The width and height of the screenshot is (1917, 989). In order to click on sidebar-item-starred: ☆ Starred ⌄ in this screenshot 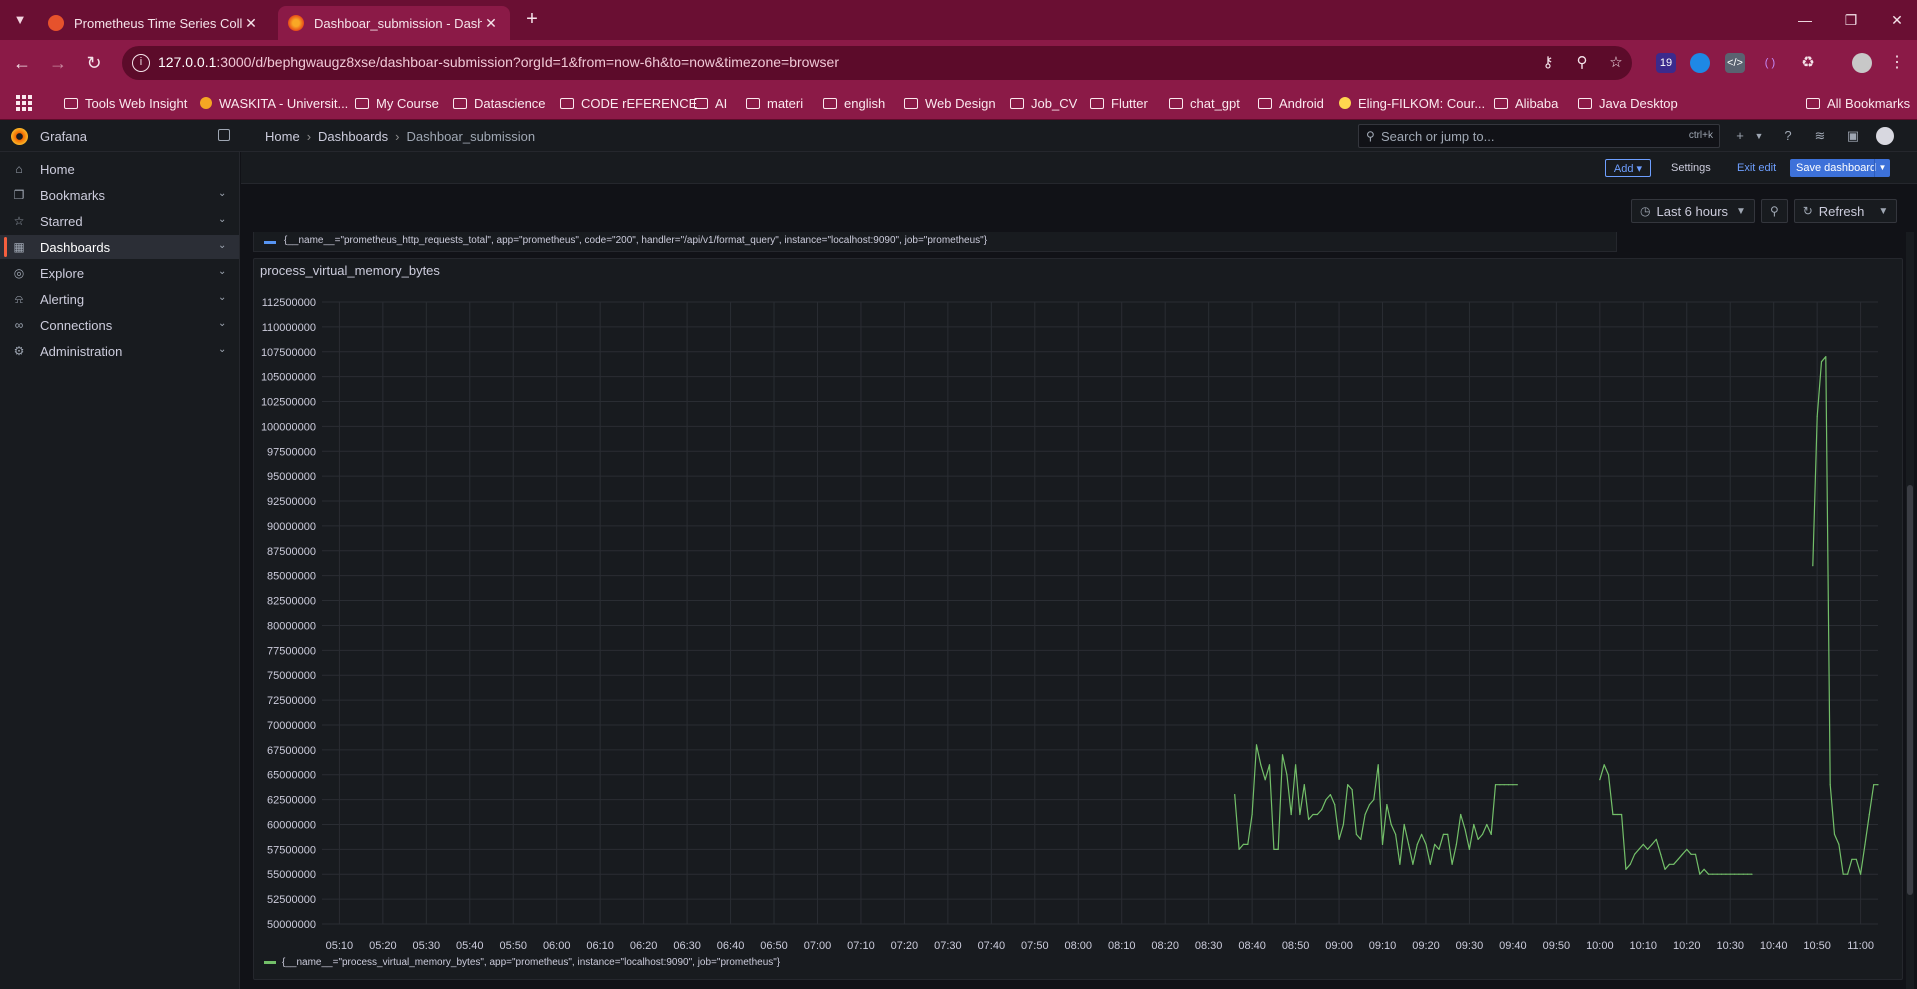, I will do `click(119, 221)`.